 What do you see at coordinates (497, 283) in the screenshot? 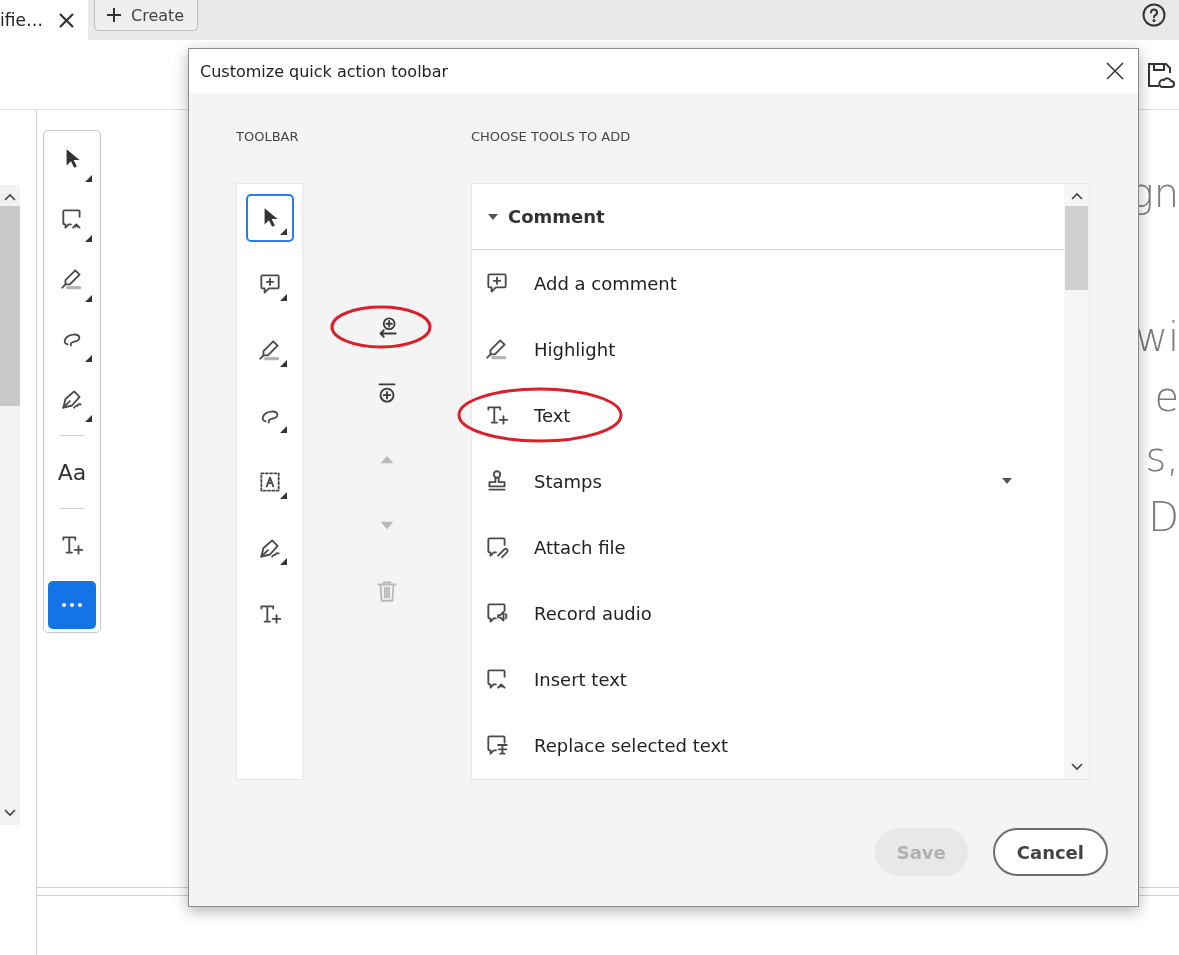
I see `comment-add-icon` at bounding box center [497, 283].